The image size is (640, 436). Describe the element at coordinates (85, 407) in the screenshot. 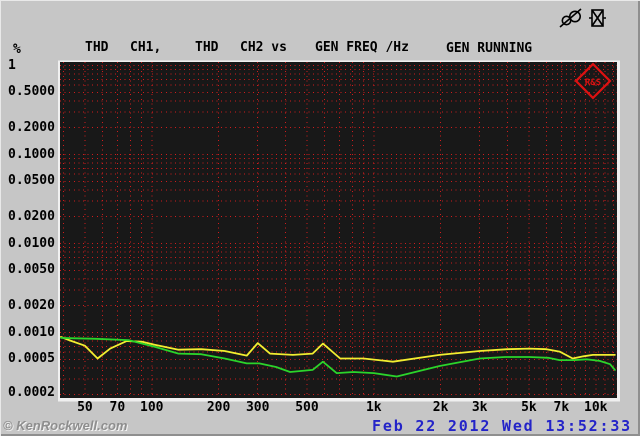

I see `x-tick-label: 50` at that location.